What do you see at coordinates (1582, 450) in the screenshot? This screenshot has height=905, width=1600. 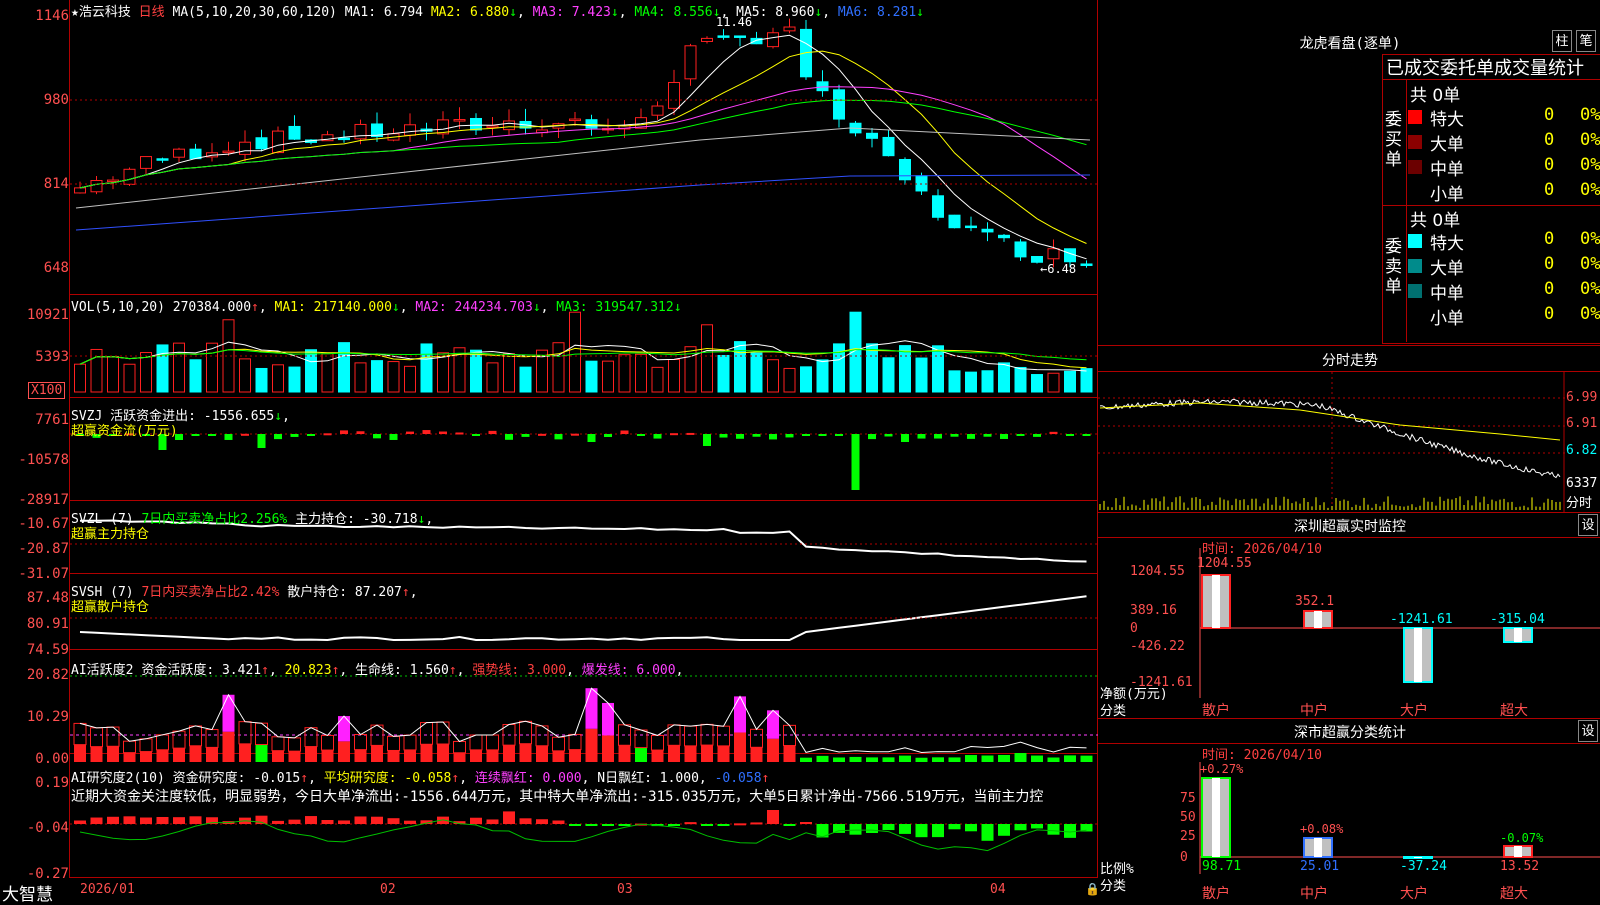 I see `fs-price-2: 6.82` at bounding box center [1582, 450].